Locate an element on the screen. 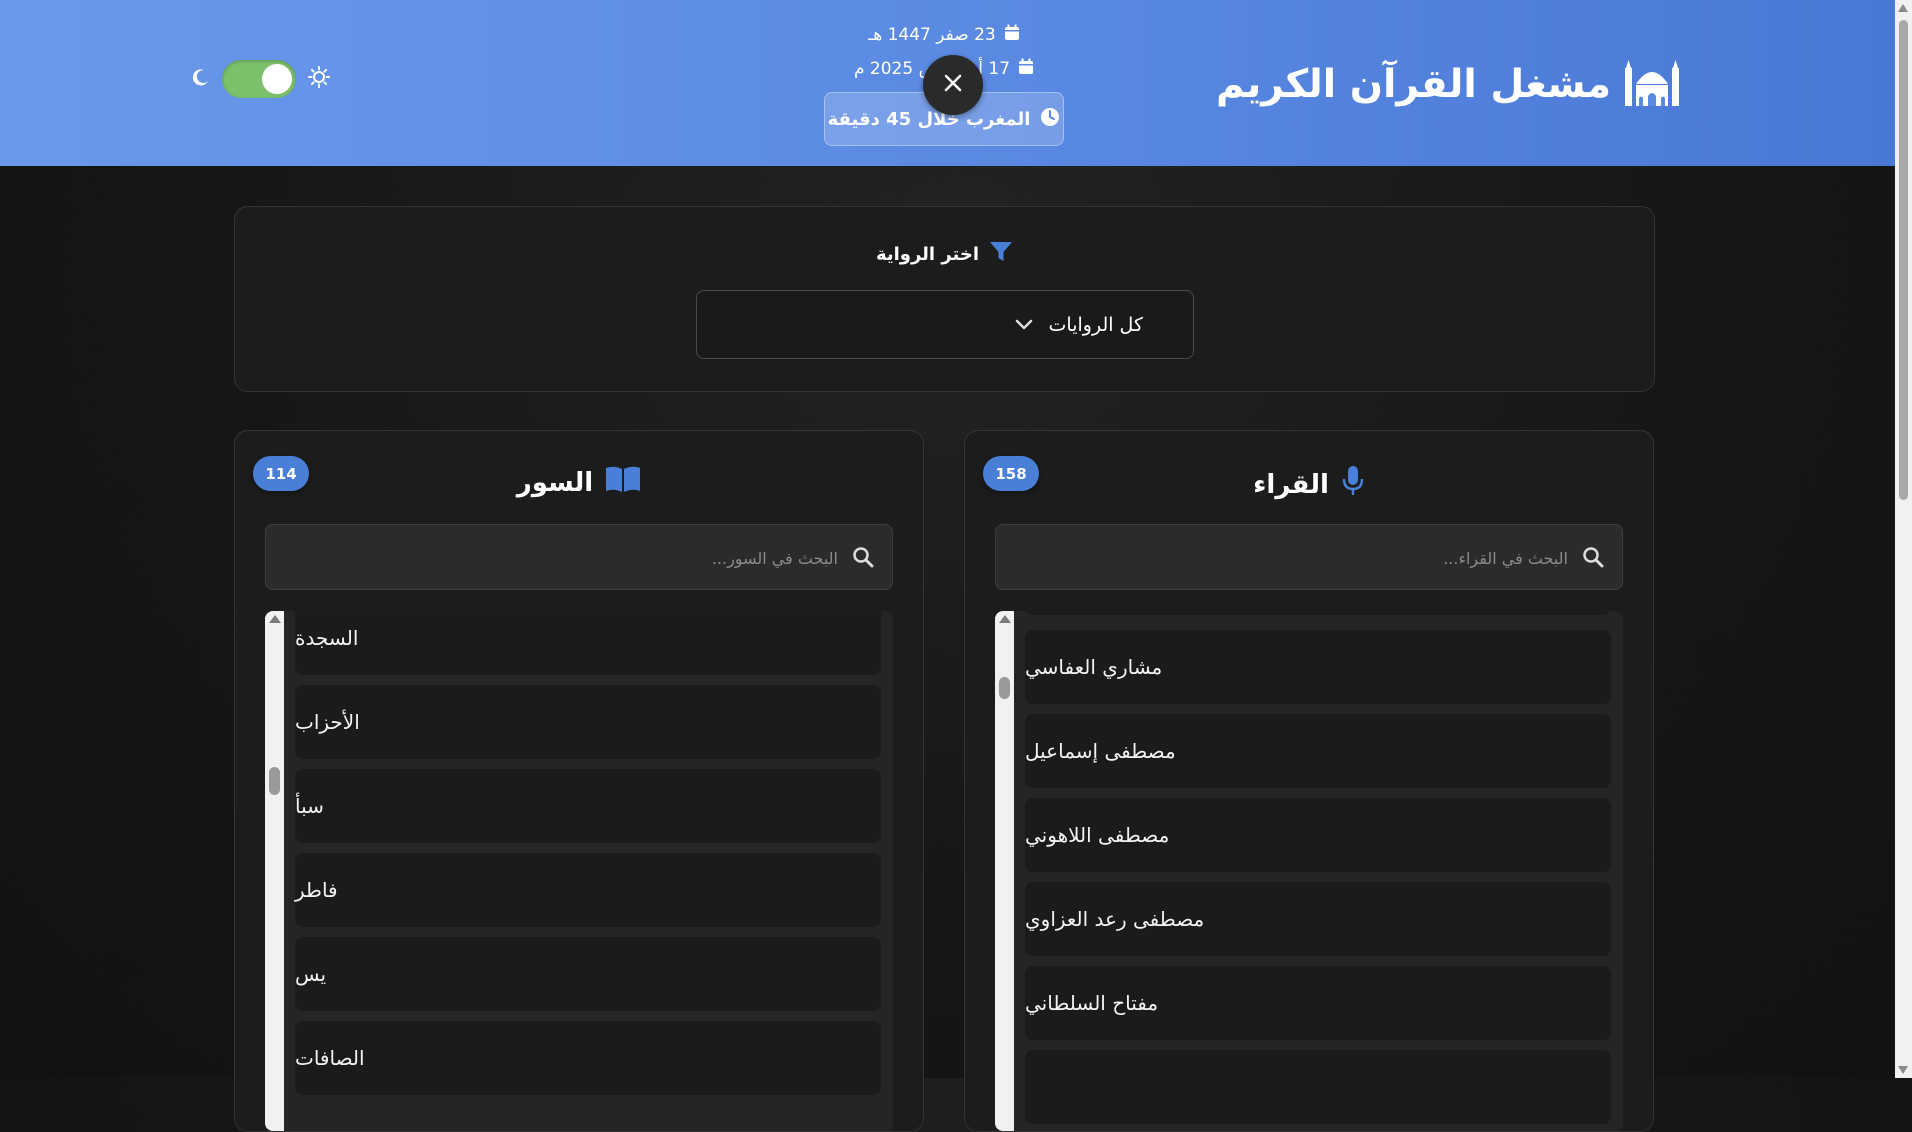  reciter-item: مفتاح السلطاني is located at coordinates (1318, 1003).